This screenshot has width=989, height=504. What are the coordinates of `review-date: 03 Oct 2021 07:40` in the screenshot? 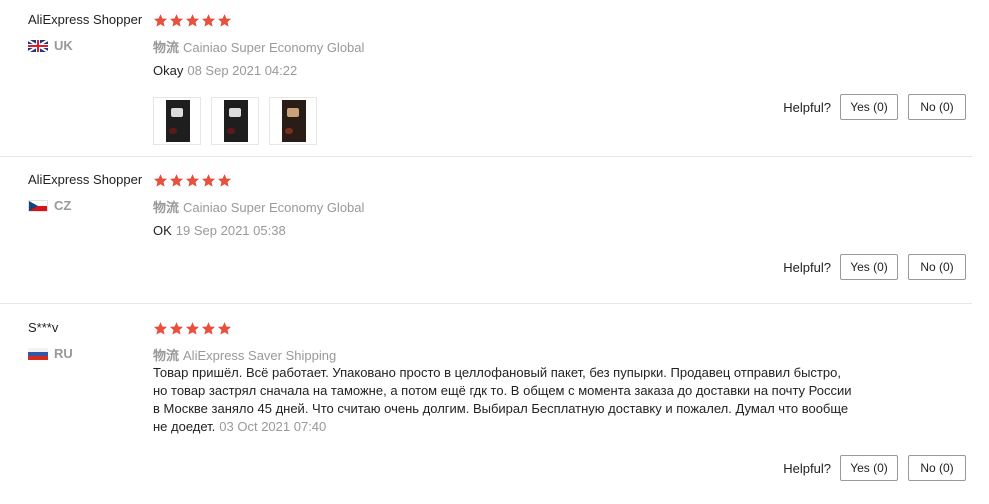 It's located at (273, 426).